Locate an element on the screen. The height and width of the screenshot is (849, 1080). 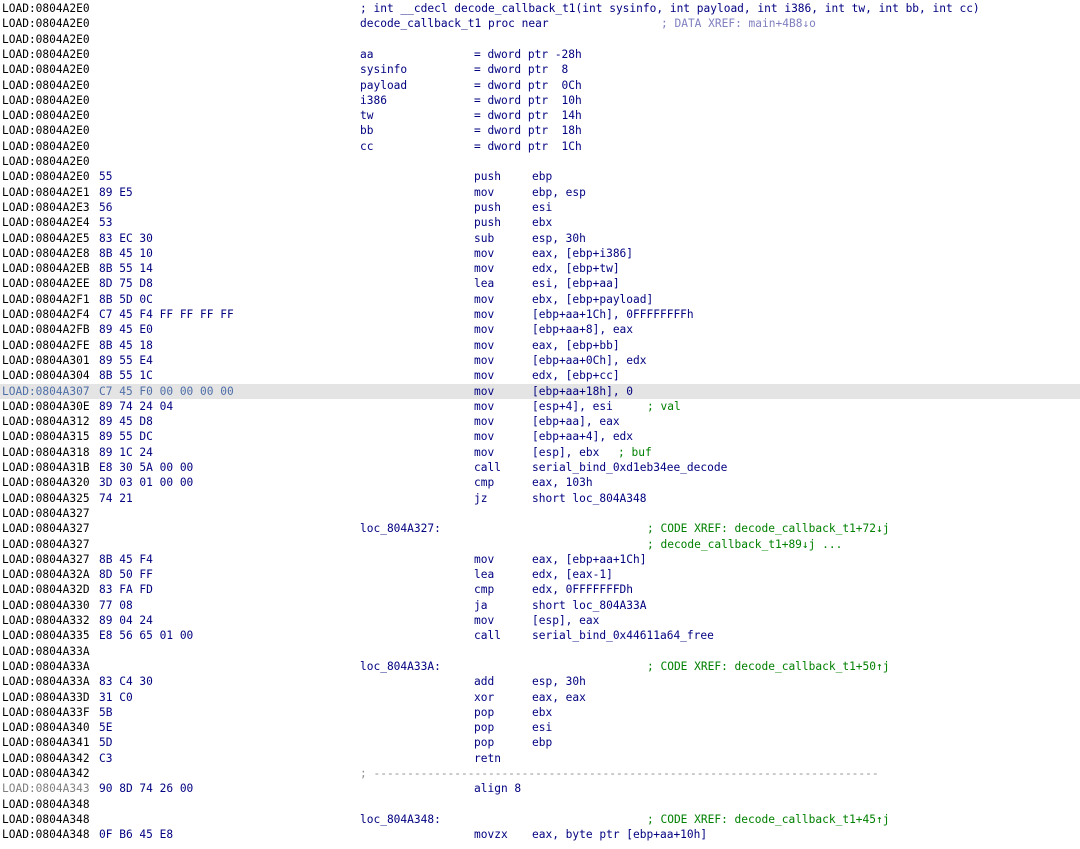
opcode-bytes: 5B is located at coordinates (106, 712).